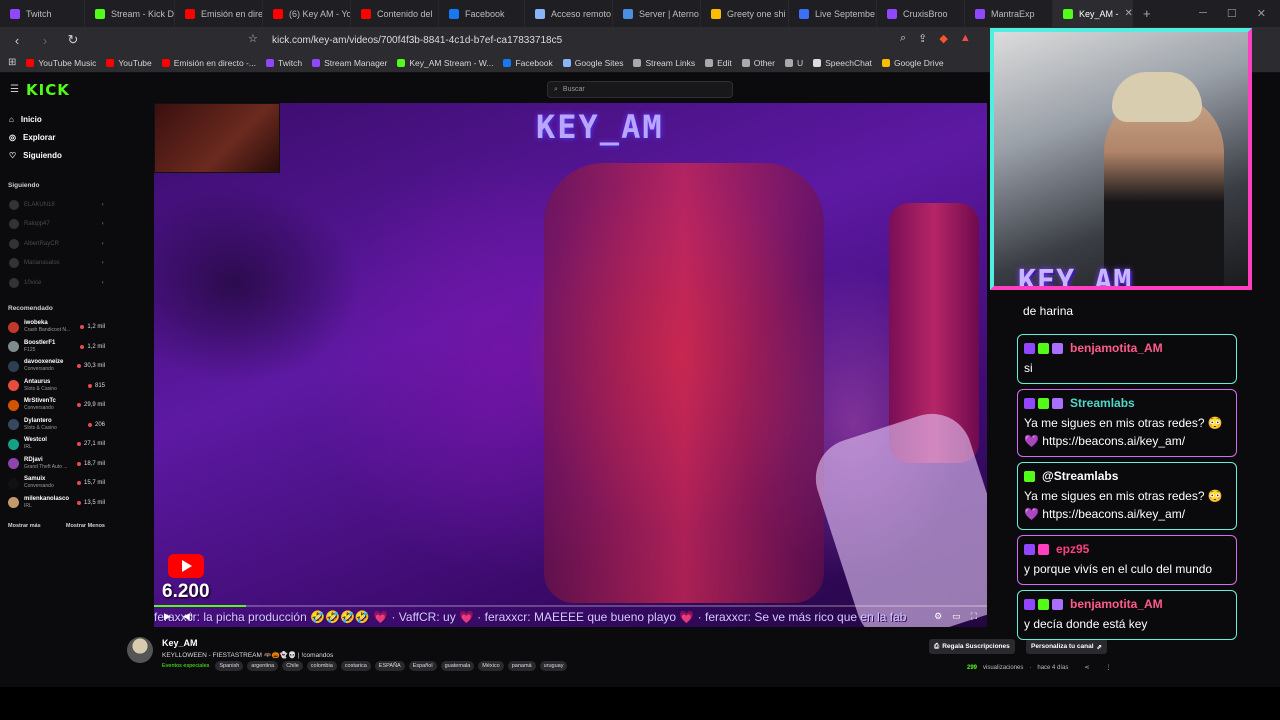  I want to click on tag-chip: colombia, so click(321, 666).